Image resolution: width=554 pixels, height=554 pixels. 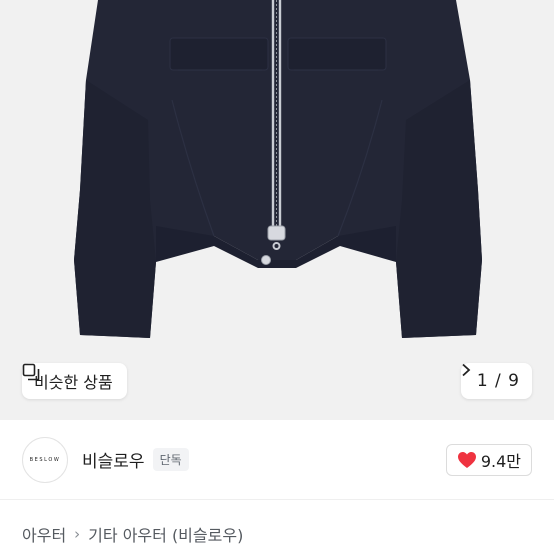 What do you see at coordinates (165, 534) in the screenshot?
I see `breadcrumb-item-subcategory: 기타 아우터 (비슬로우)` at bounding box center [165, 534].